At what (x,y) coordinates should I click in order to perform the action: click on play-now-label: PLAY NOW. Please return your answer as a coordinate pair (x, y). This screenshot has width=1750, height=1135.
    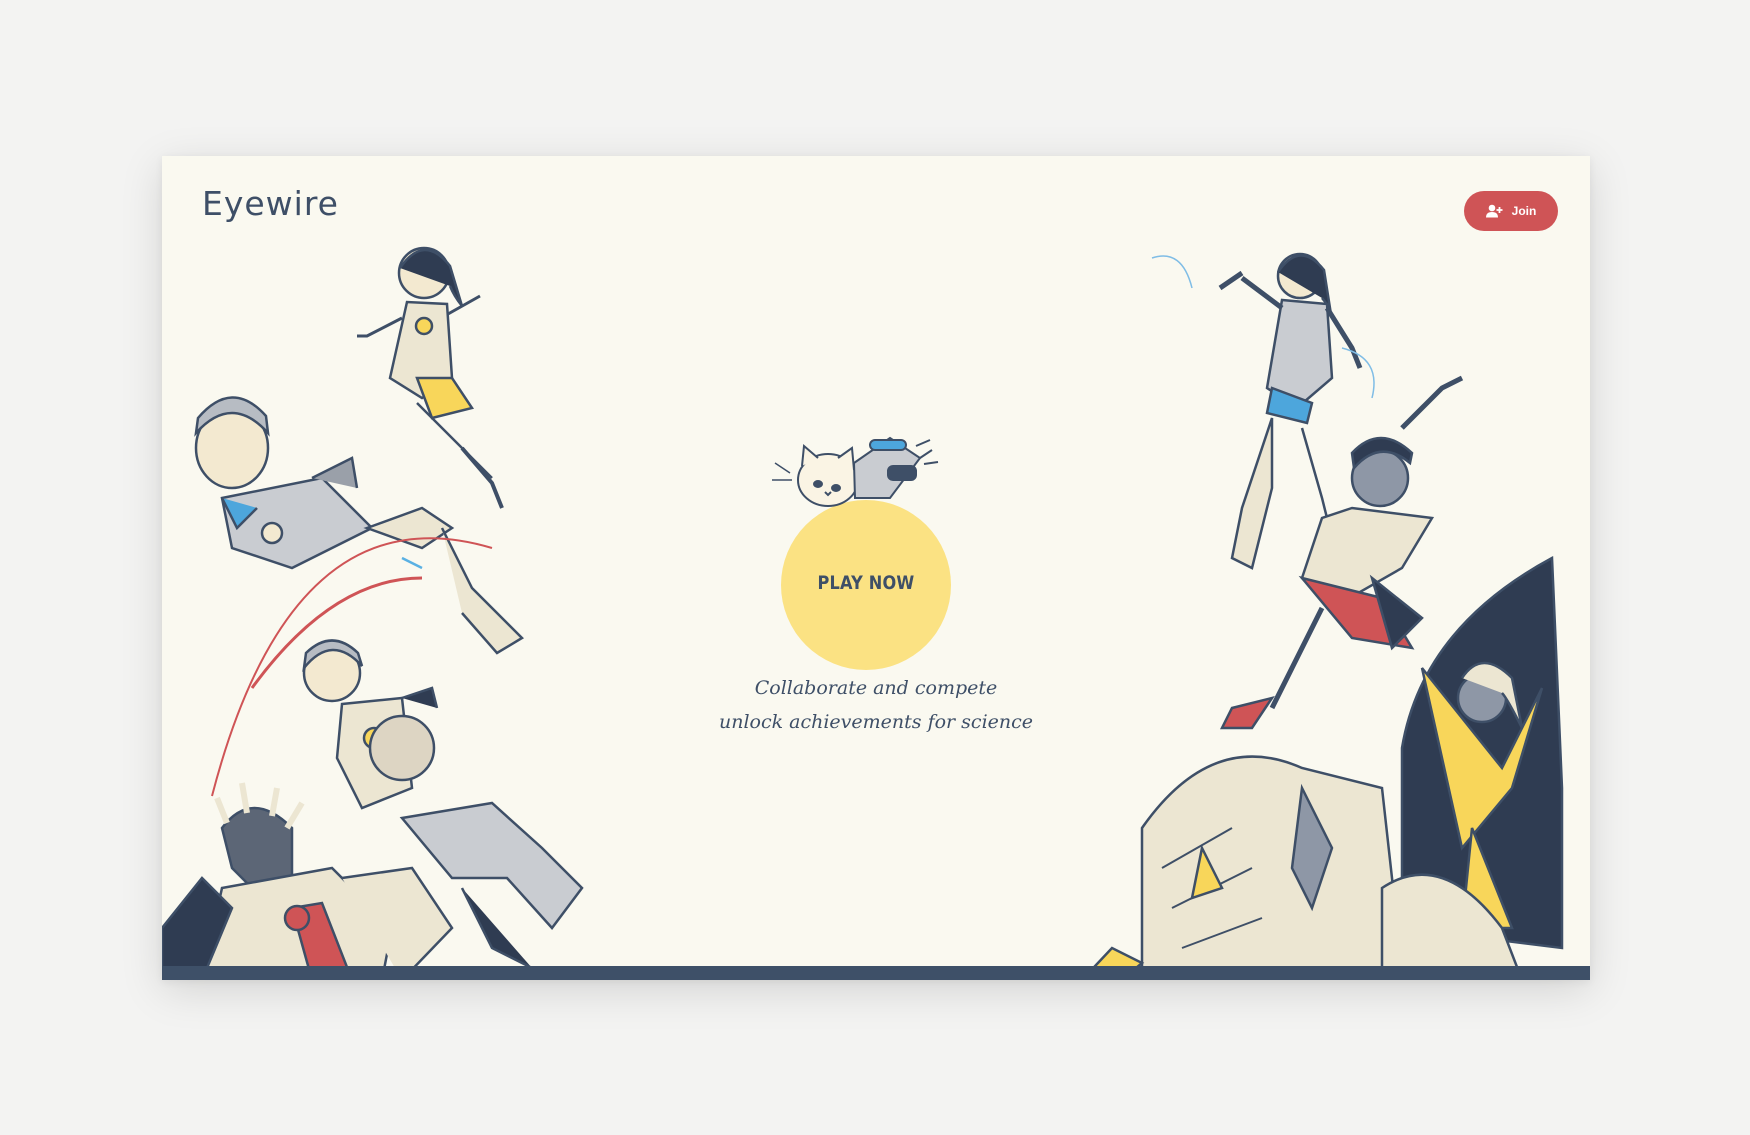
    Looking at the image, I should click on (866, 583).